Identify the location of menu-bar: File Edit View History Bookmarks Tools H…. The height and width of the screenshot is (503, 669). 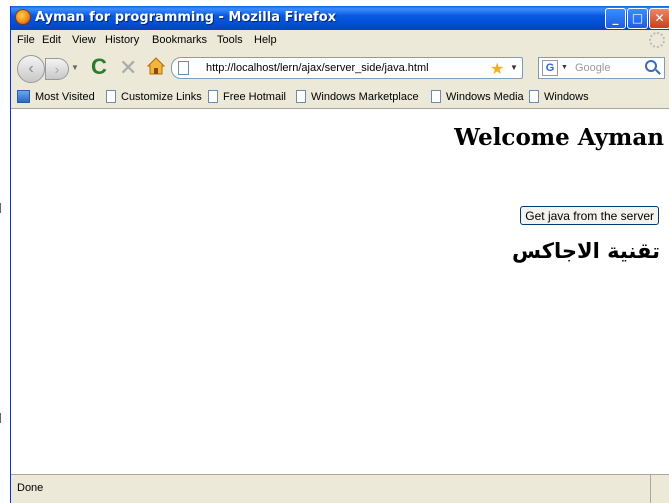
(340, 40).